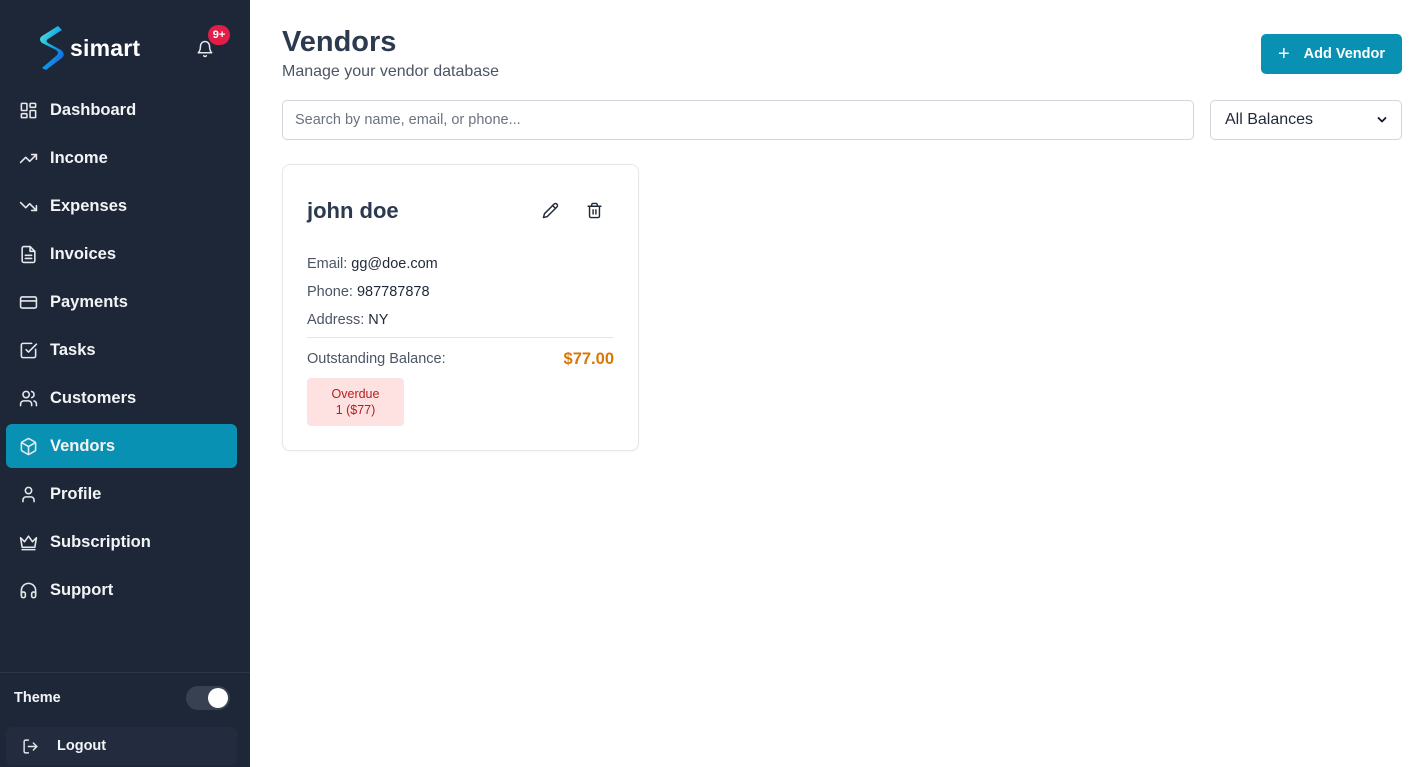 The width and height of the screenshot is (1425, 767). Describe the element at coordinates (1382, 120) in the screenshot. I see `chevron-down-icon` at that location.